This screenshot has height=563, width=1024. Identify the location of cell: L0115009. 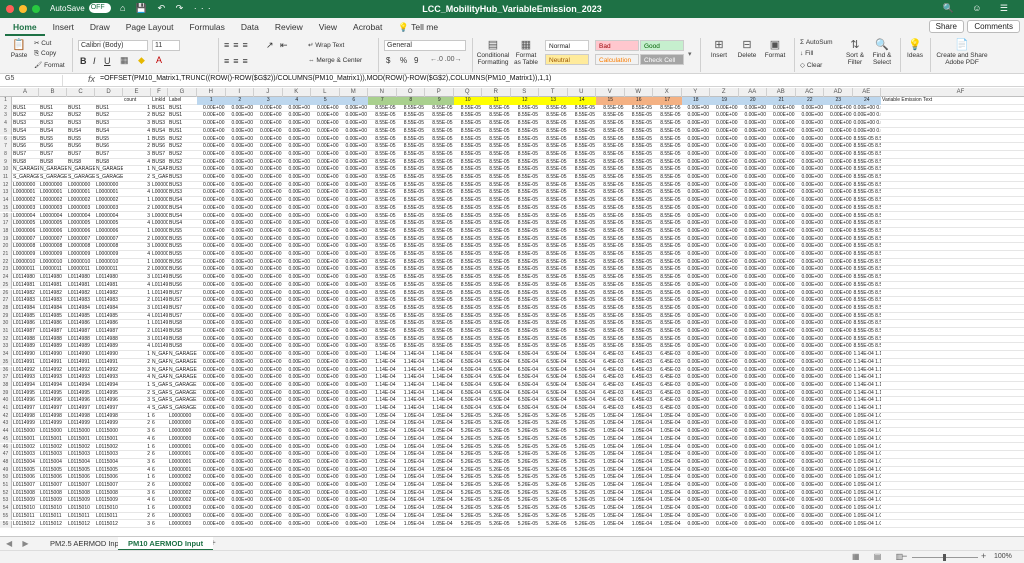
(81, 501).